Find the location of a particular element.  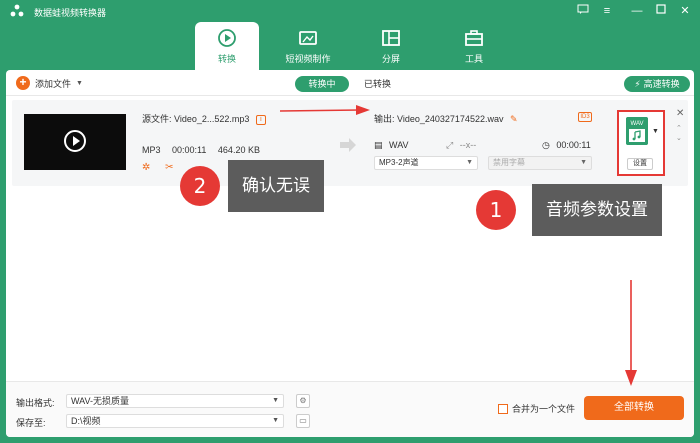

tab-split-screen: 分屏 is located at coordinates (391, 46).